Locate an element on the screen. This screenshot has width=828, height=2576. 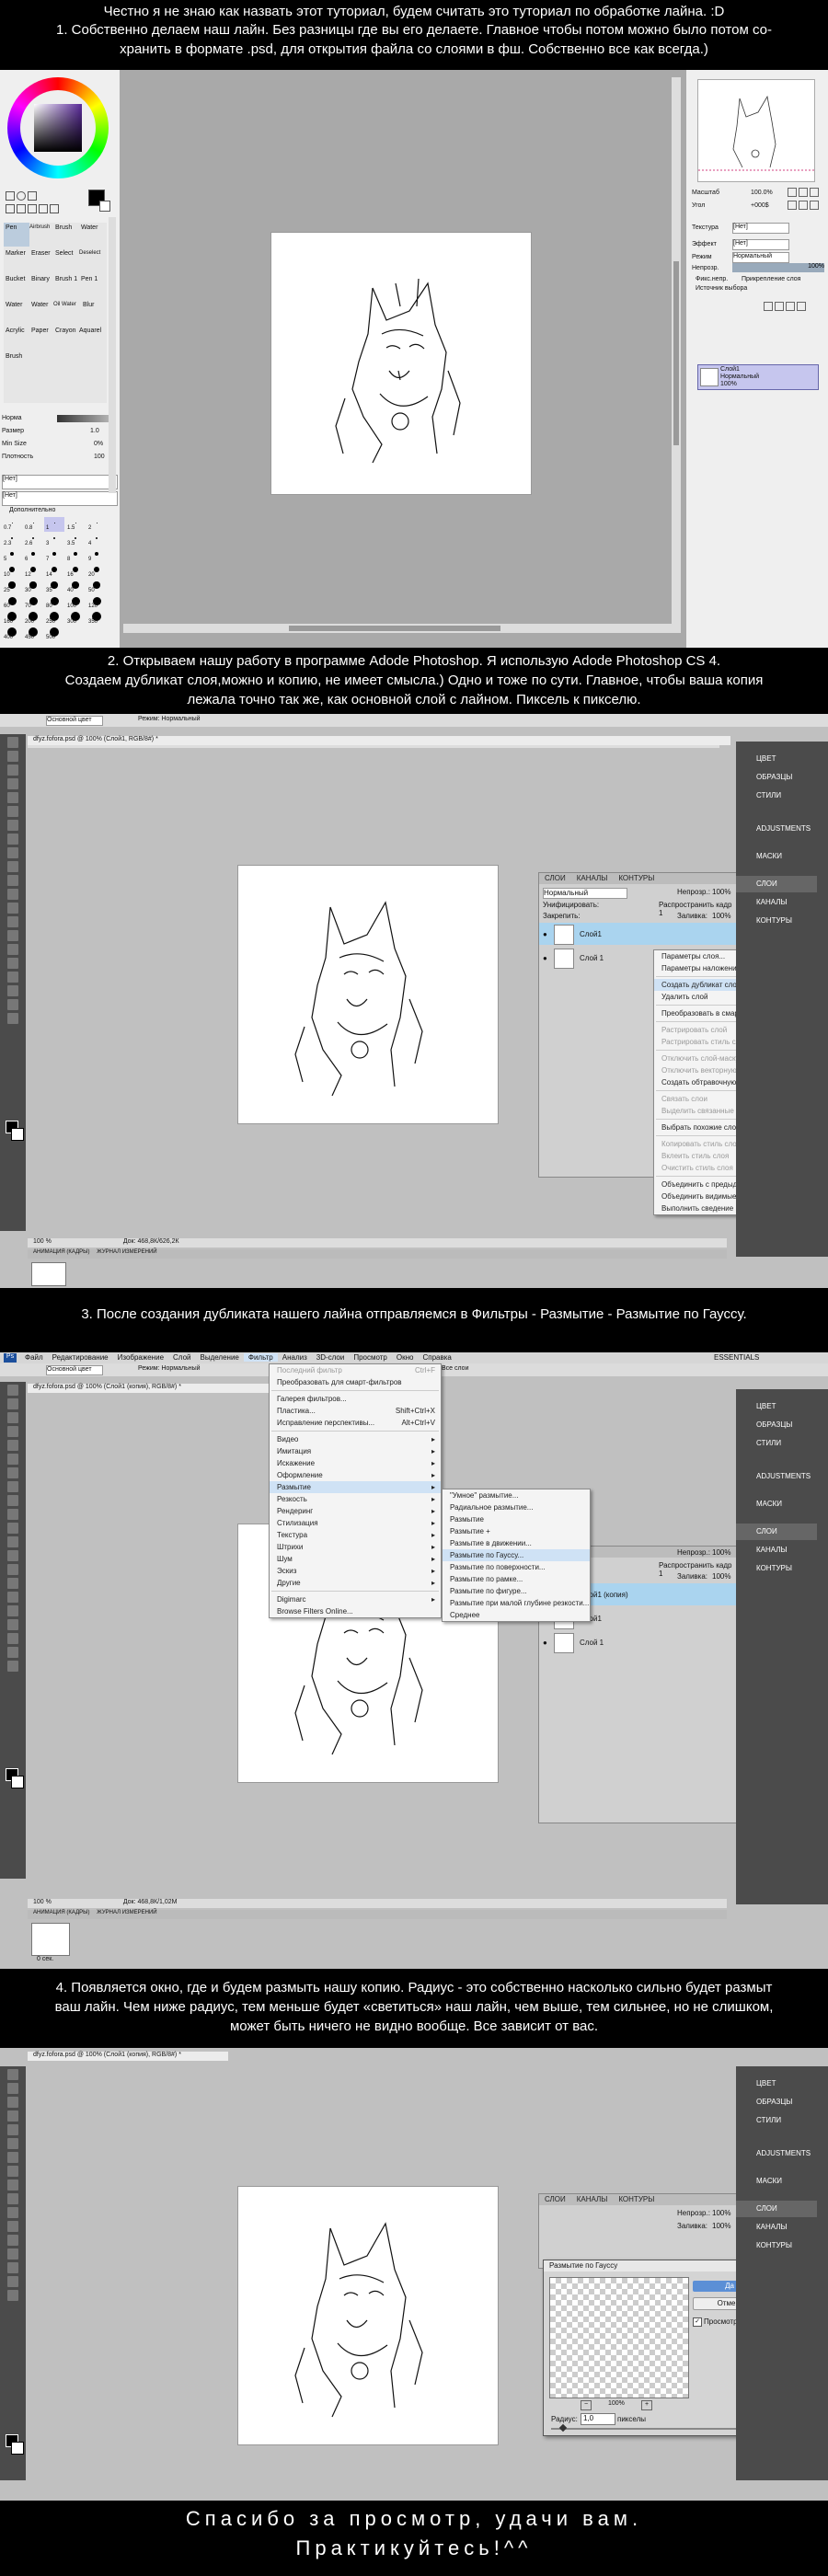
brush-size-cell: 14 is located at coordinates (54, 571).